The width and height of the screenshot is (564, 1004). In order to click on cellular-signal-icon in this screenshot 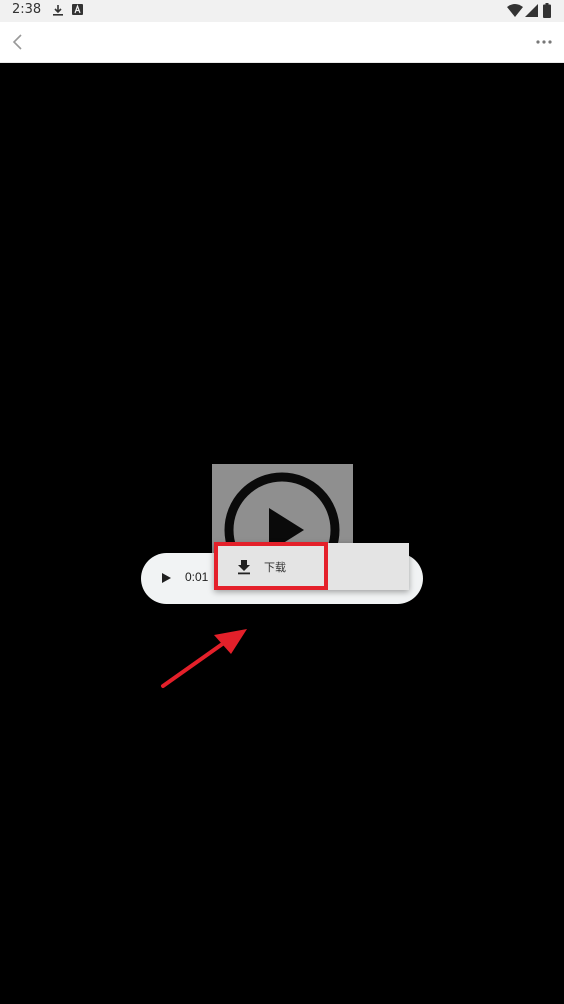, I will do `click(531, 10)`.